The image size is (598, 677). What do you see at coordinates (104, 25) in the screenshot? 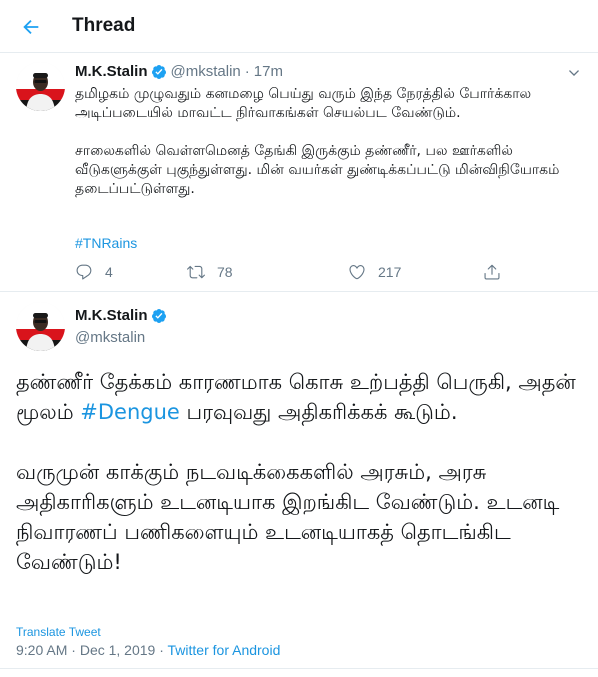
I see `page-title: Thread` at bounding box center [104, 25].